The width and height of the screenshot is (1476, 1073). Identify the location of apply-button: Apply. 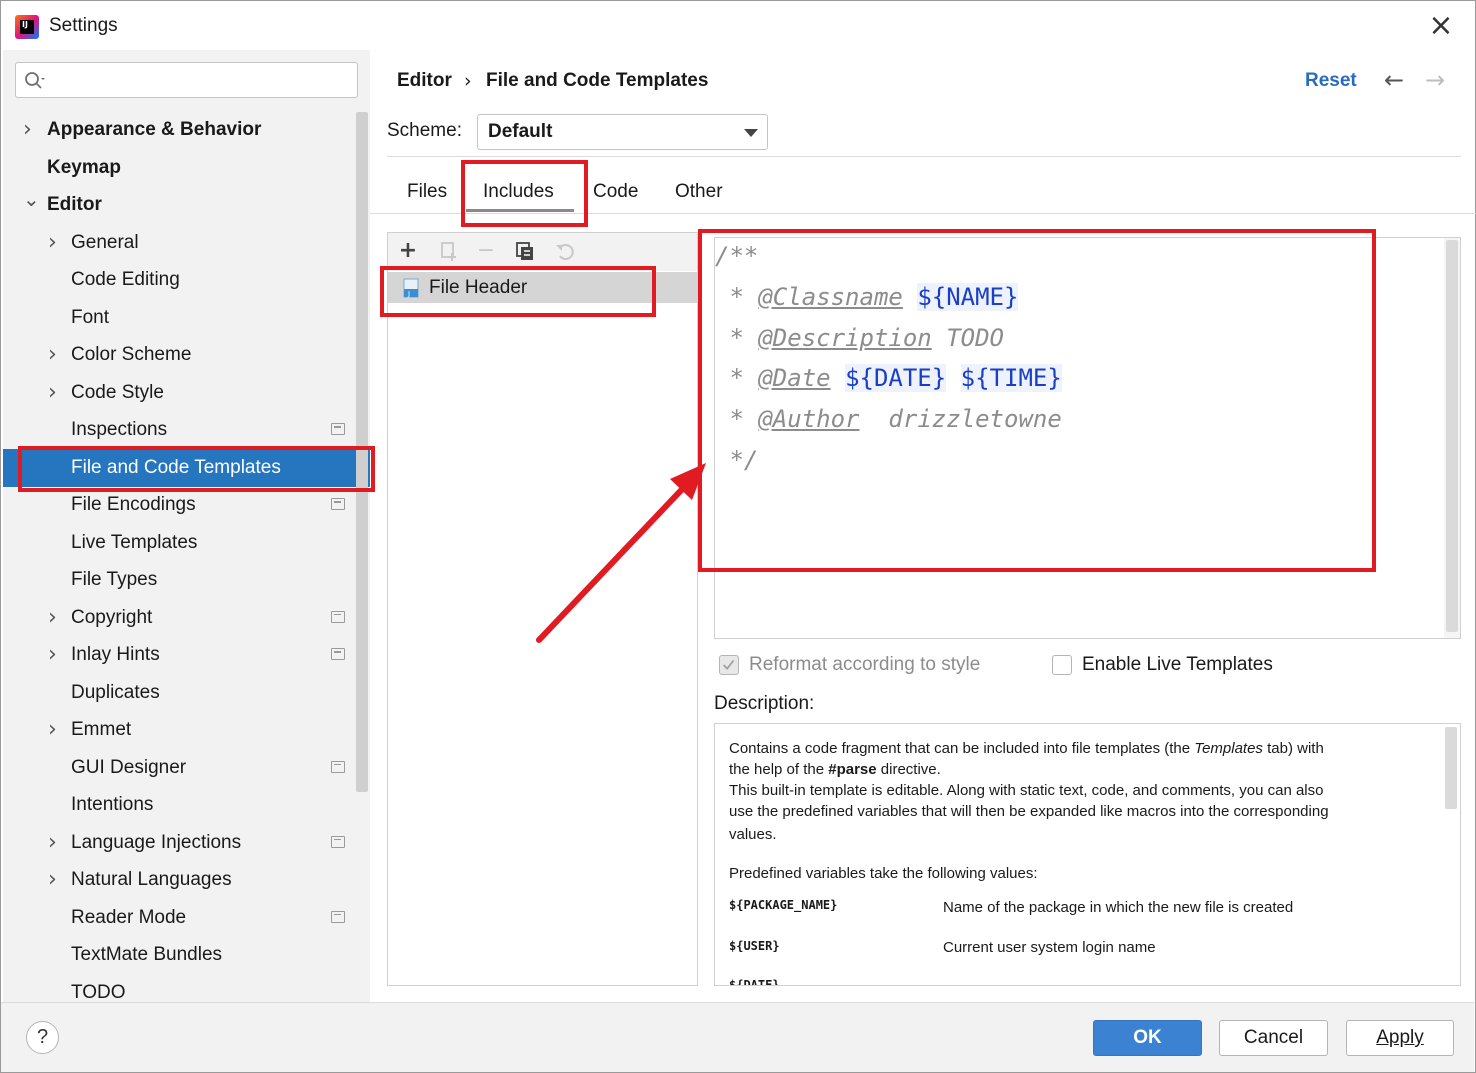
(1400, 1038).